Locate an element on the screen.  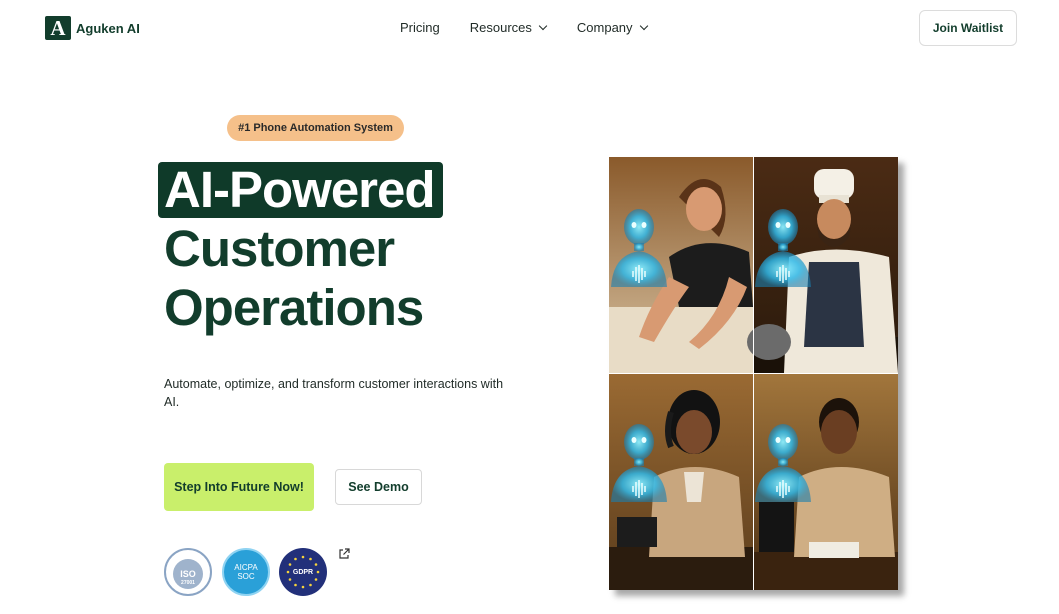
aicpa-soc-badge: AICPA SOC is located at coordinates (246, 572).